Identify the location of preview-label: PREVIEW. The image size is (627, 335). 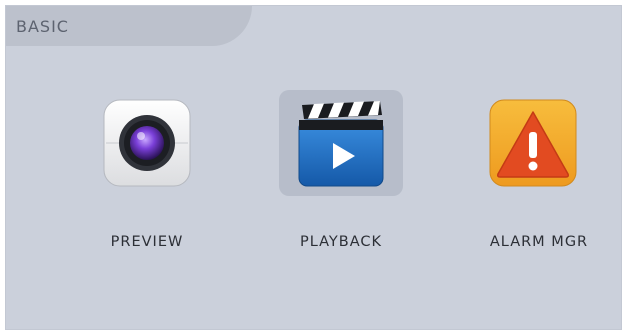
(147, 242).